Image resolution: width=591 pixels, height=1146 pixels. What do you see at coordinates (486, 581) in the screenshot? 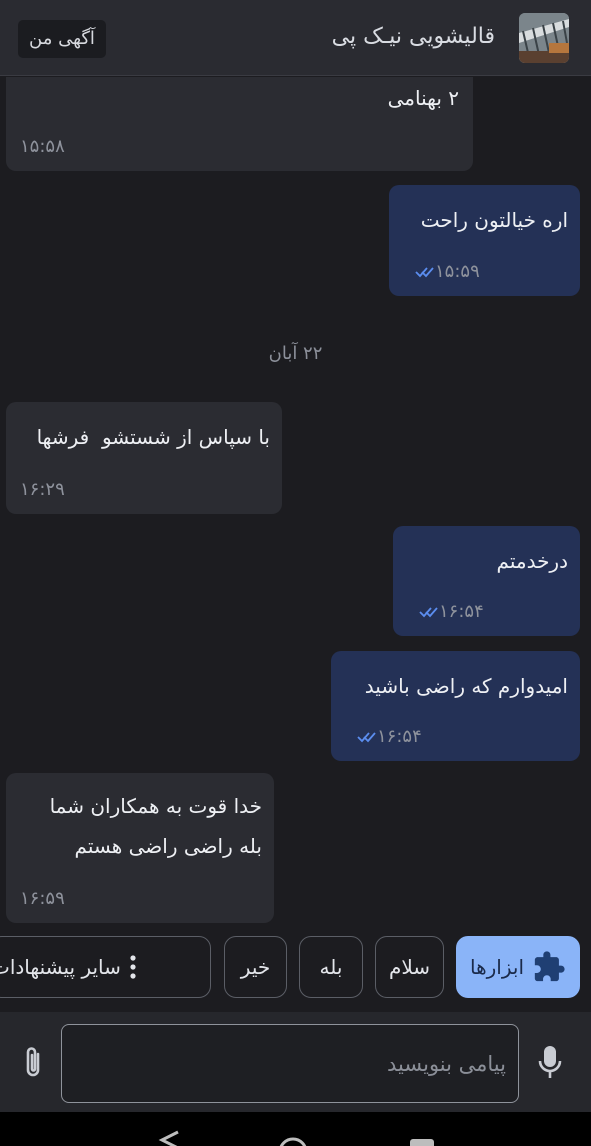
I see `message-outgoing: درخدمتم ۱۶:۵۴` at bounding box center [486, 581].